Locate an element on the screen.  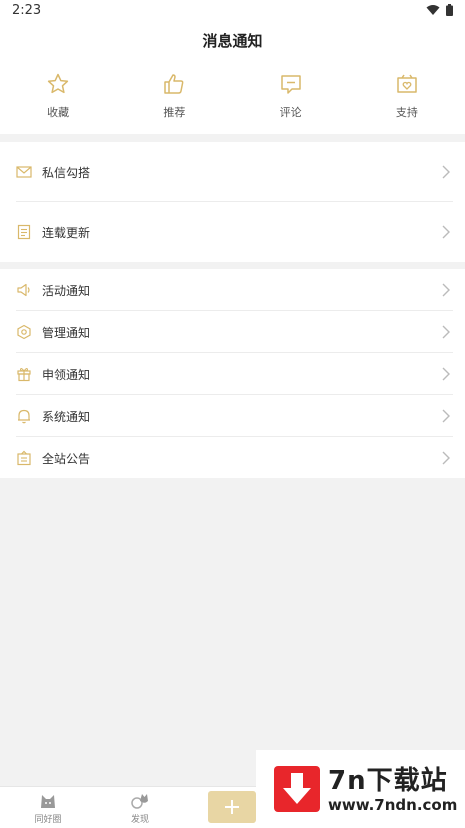
row-activity-notice: 活动通知 is located at coordinates (232, 290).